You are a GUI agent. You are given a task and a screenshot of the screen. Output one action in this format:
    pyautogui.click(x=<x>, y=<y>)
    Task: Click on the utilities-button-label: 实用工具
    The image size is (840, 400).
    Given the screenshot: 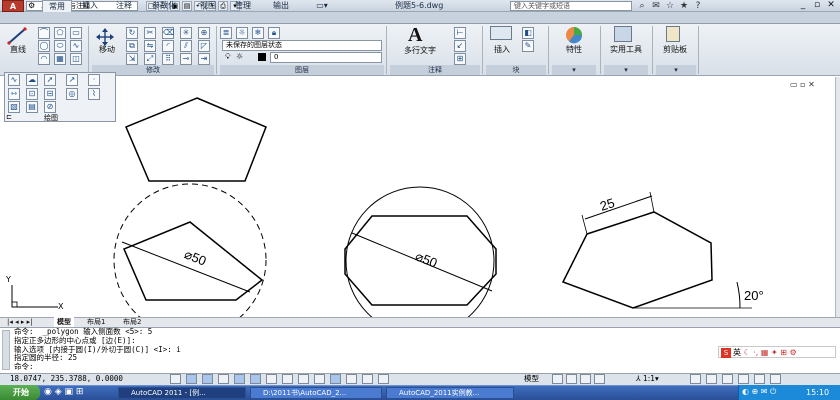 What is the action you would take?
    pyautogui.click(x=626, y=49)
    